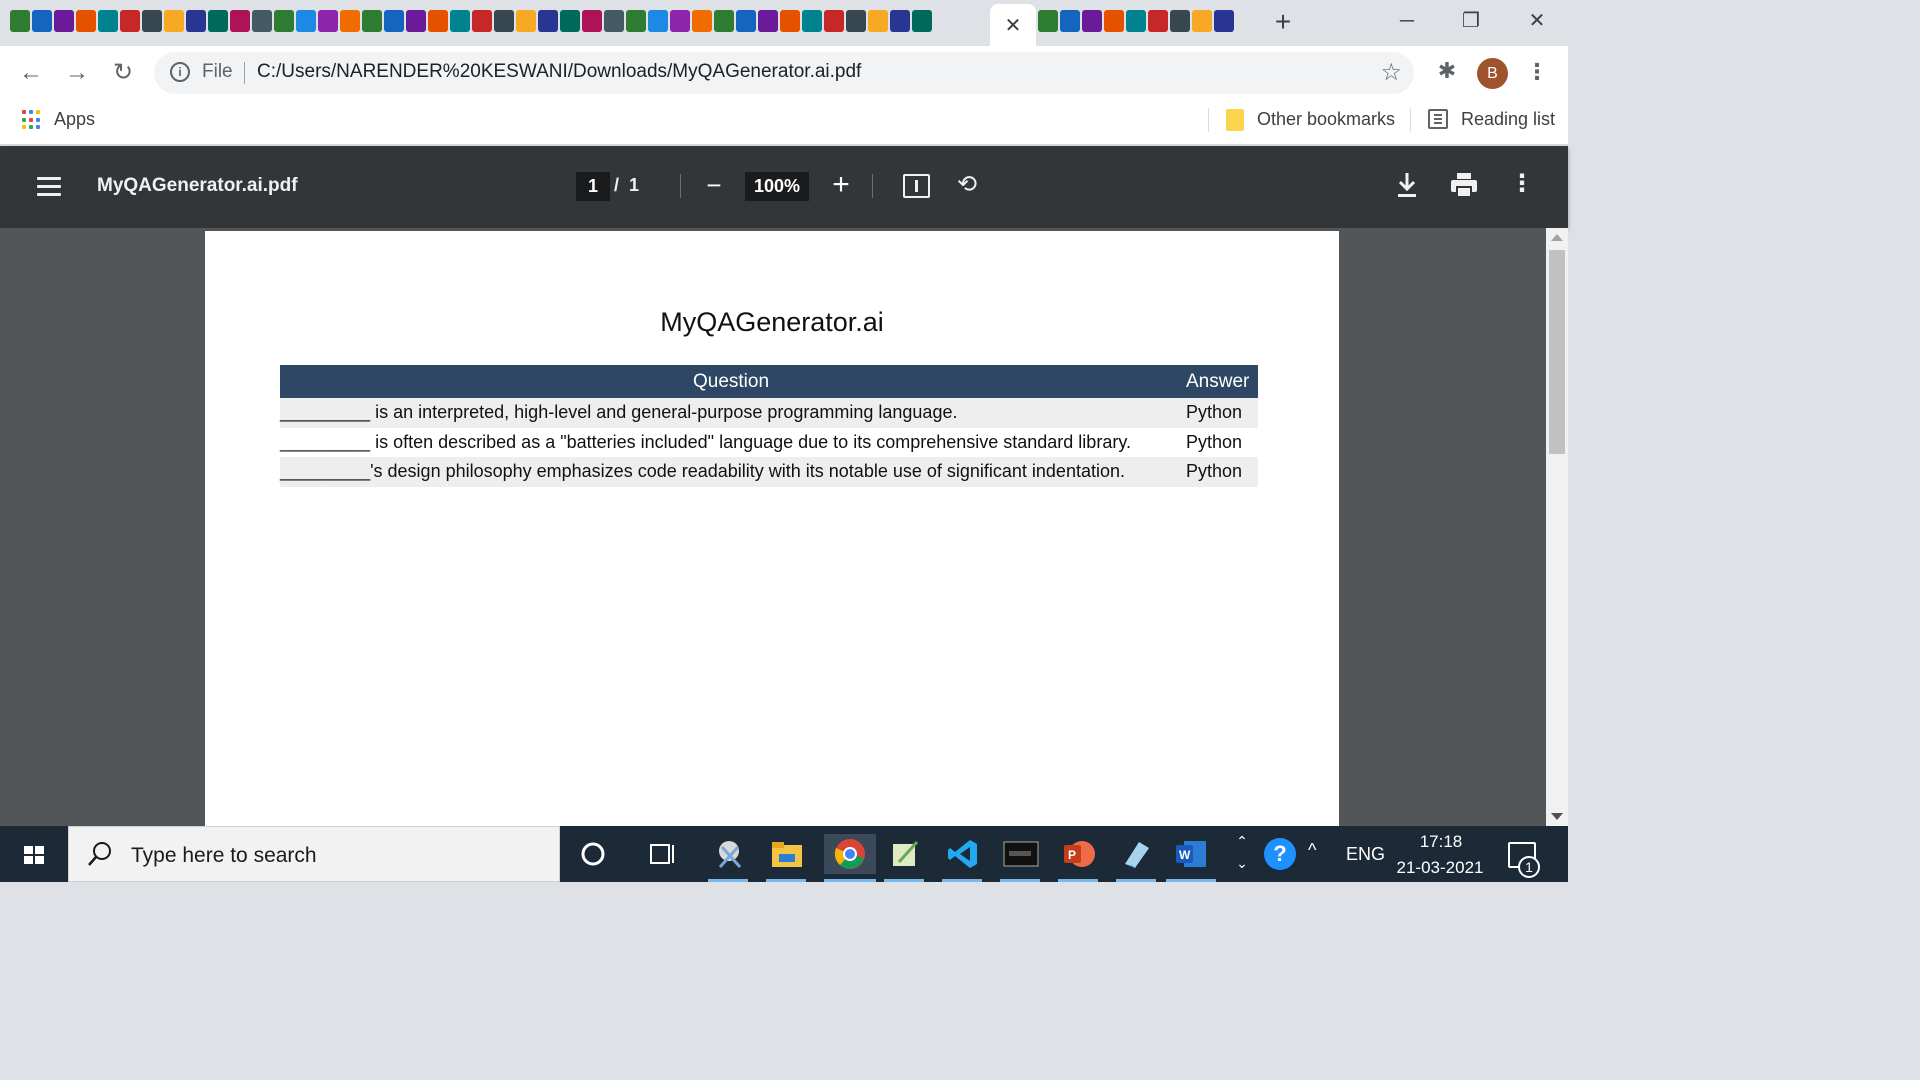  What do you see at coordinates (1471, 21) in the screenshot?
I see `restore-button: ❐` at bounding box center [1471, 21].